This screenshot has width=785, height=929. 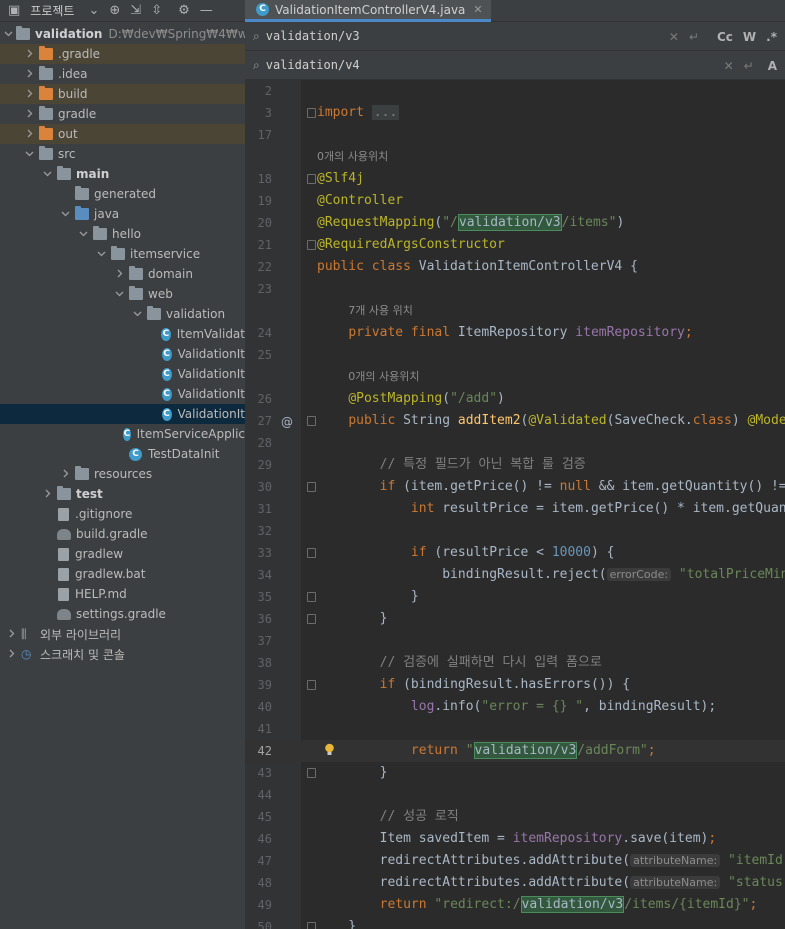 I want to click on project-view-icon: ▣, so click(x=14, y=10).